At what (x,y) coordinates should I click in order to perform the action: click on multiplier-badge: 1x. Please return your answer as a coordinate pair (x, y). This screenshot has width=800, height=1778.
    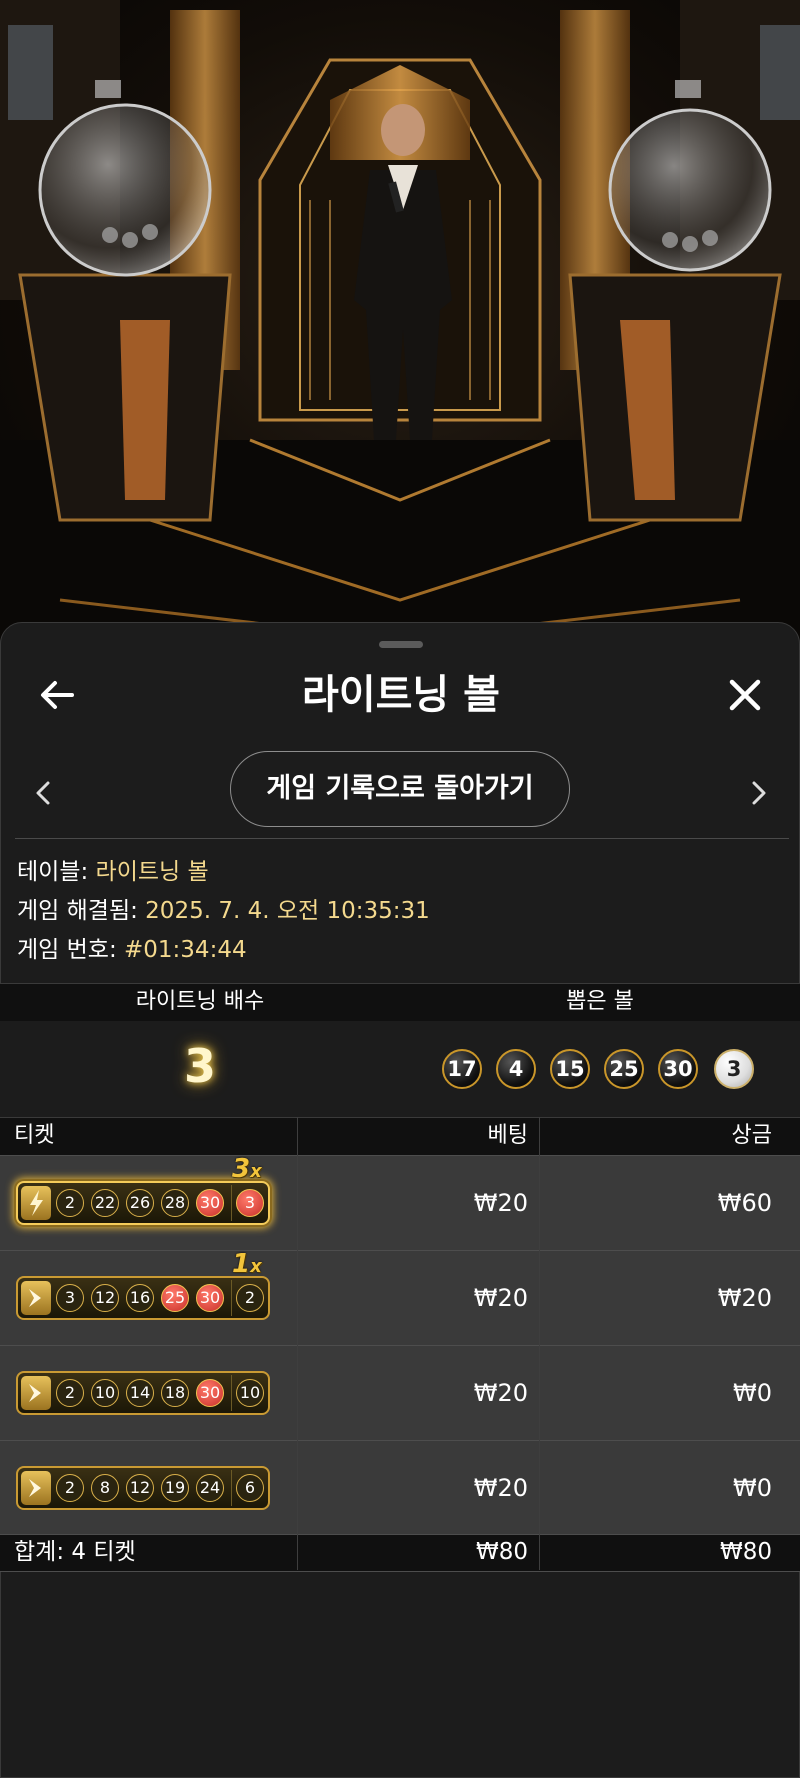
    Looking at the image, I should click on (247, 1264).